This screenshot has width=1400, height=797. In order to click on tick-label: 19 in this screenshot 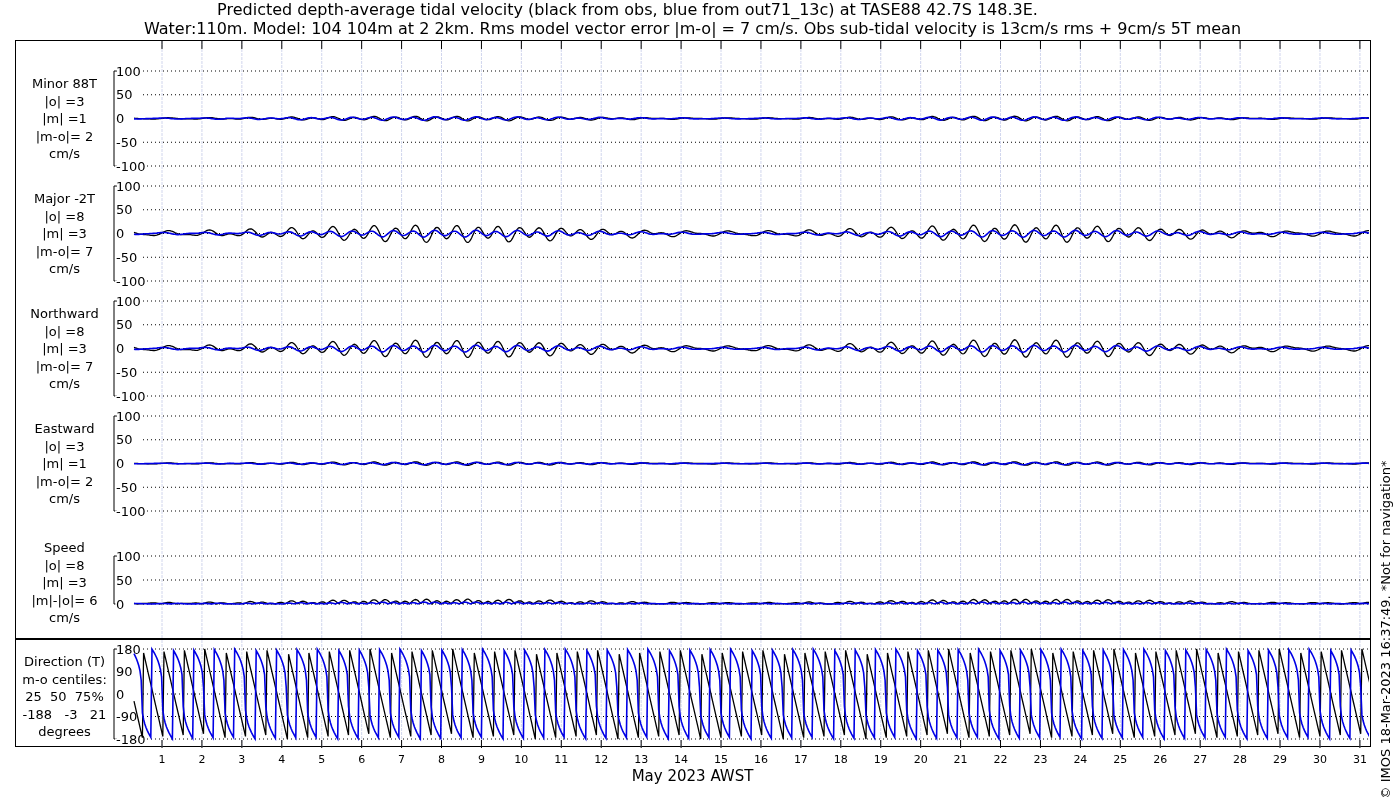, I will do `click(880, 759)`.